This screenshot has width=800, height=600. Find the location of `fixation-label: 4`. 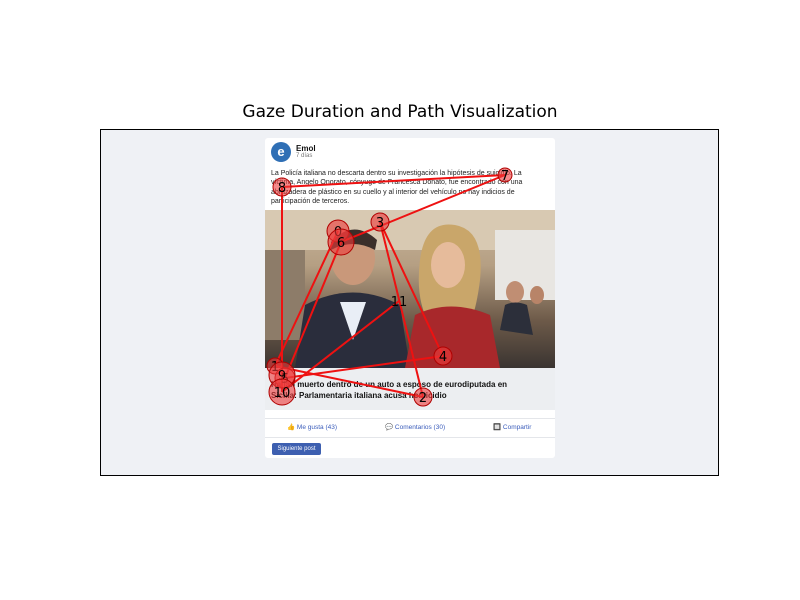

fixation-label: 4 is located at coordinates (443, 357).